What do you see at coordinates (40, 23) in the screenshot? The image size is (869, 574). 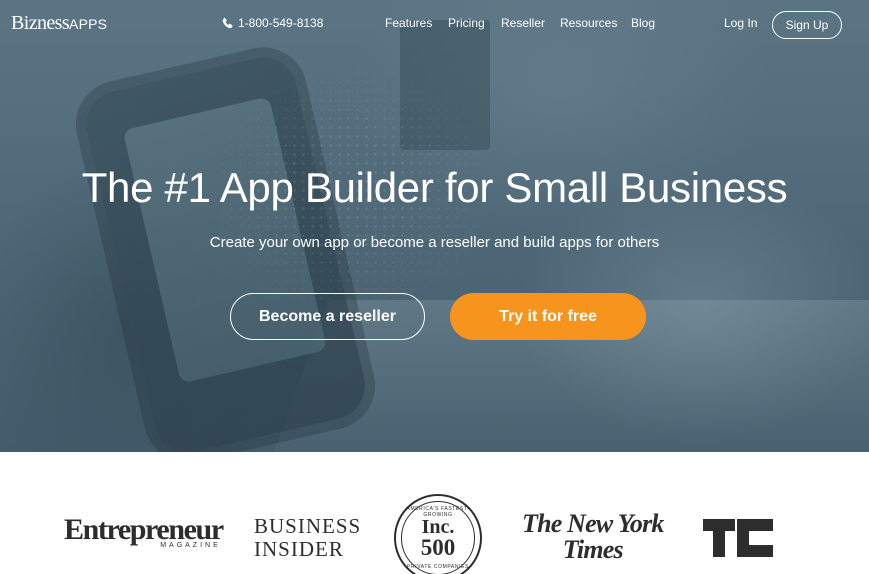 I see `logo-text-main: Bizness` at bounding box center [40, 23].